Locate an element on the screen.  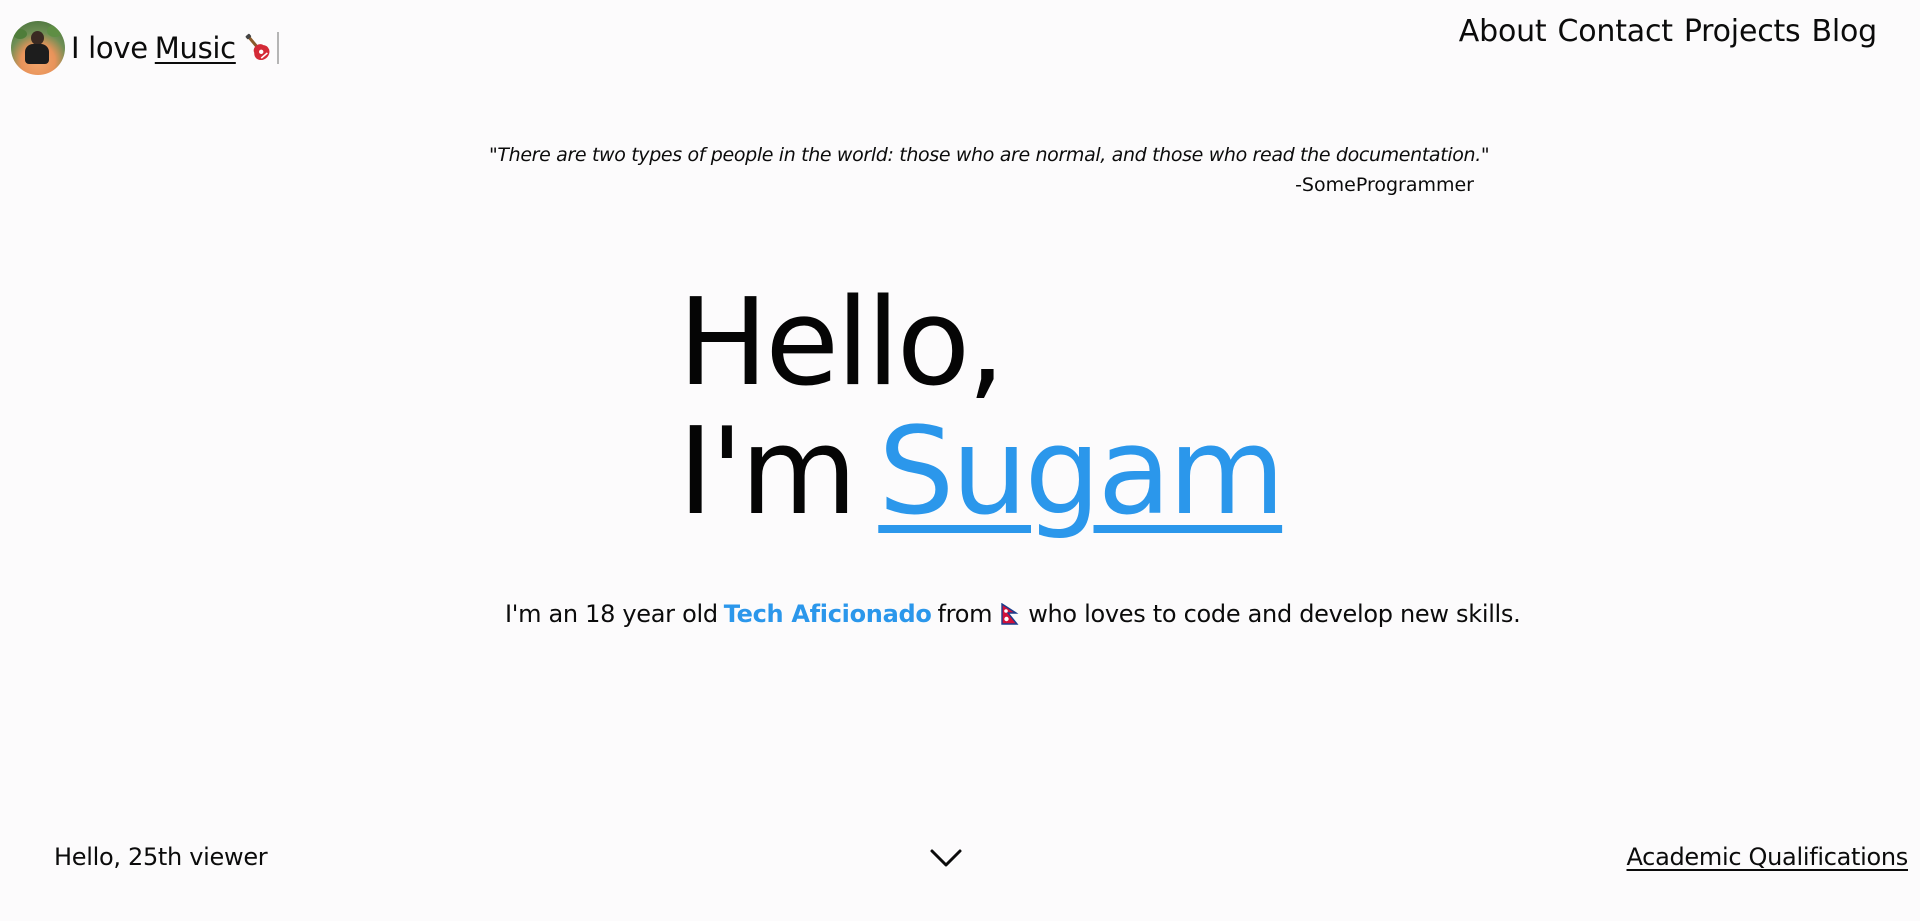
brand: I love Music is located at coordinates (145, 48).